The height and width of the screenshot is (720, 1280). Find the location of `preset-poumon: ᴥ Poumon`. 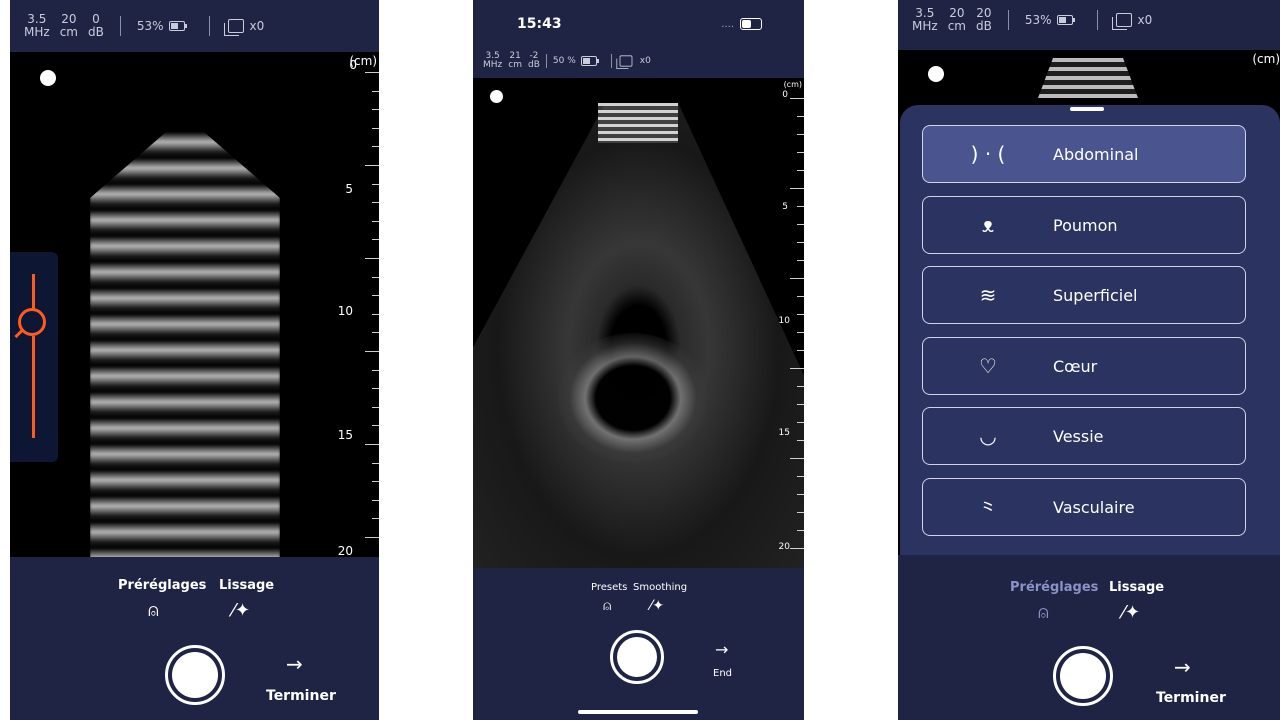

preset-poumon: ᴥ Poumon is located at coordinates (1084, 225).